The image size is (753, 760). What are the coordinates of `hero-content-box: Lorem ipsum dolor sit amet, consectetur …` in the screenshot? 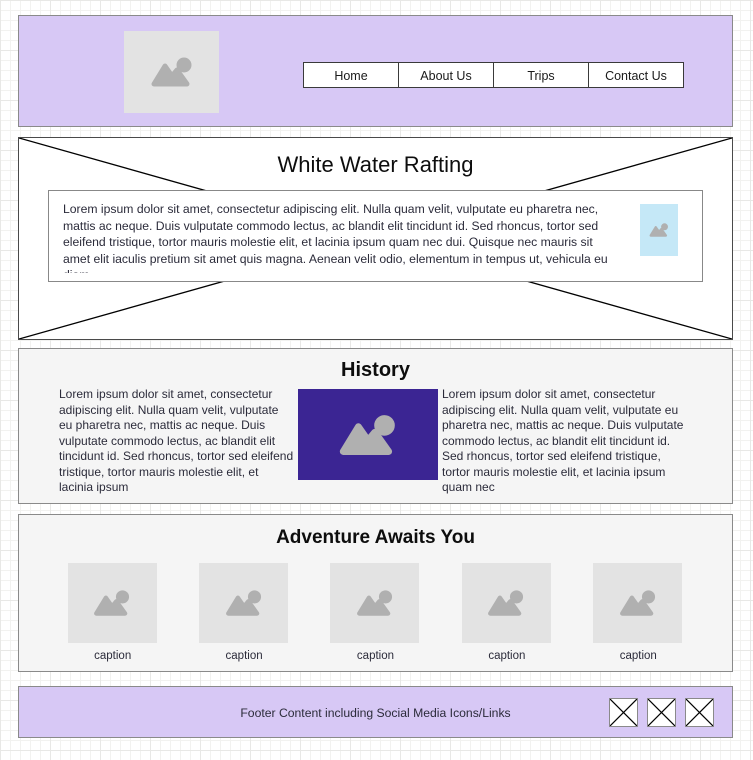 It's located at (375, 236).